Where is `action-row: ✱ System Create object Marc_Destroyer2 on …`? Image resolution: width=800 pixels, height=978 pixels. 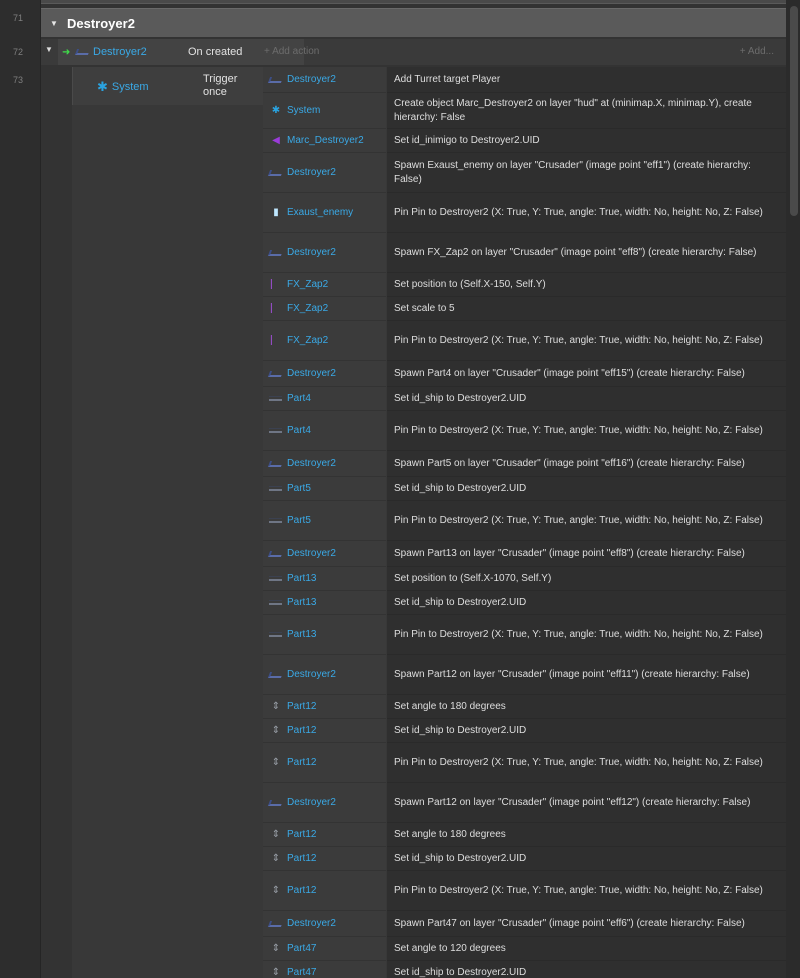
action-row: ✱ System Create object Marc_Destroyer2 on … is located at coordinates (524, 111).